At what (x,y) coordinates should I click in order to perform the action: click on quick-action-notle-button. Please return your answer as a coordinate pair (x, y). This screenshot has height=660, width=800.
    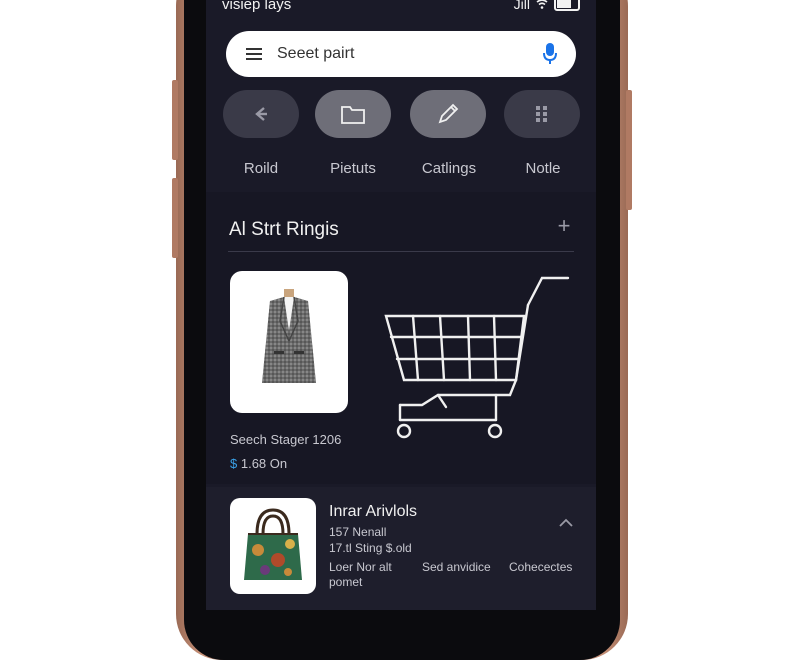
    Looking at the image, I should click on (542, 114).